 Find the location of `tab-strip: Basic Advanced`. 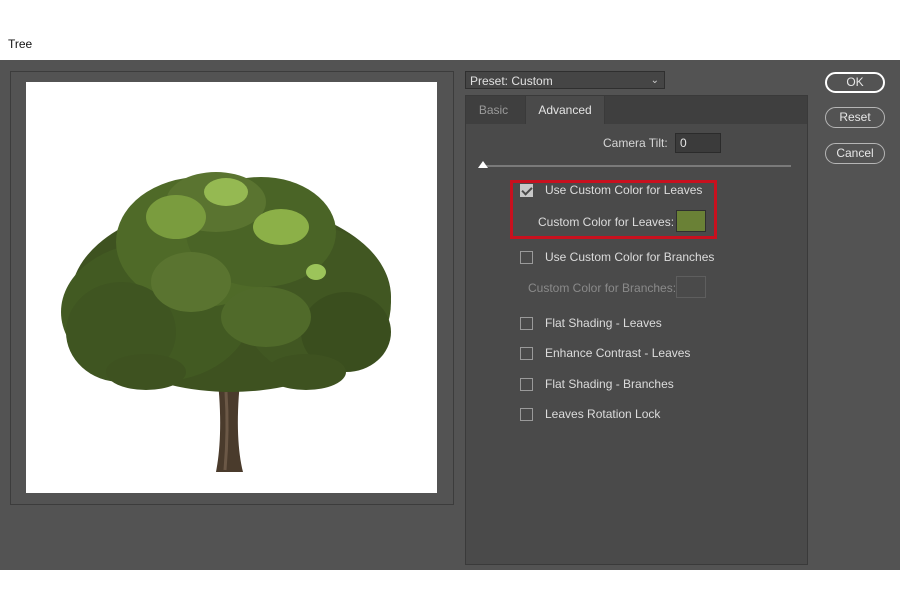

tab-strip: Basic Advanced is located at coordinates (636, 110).